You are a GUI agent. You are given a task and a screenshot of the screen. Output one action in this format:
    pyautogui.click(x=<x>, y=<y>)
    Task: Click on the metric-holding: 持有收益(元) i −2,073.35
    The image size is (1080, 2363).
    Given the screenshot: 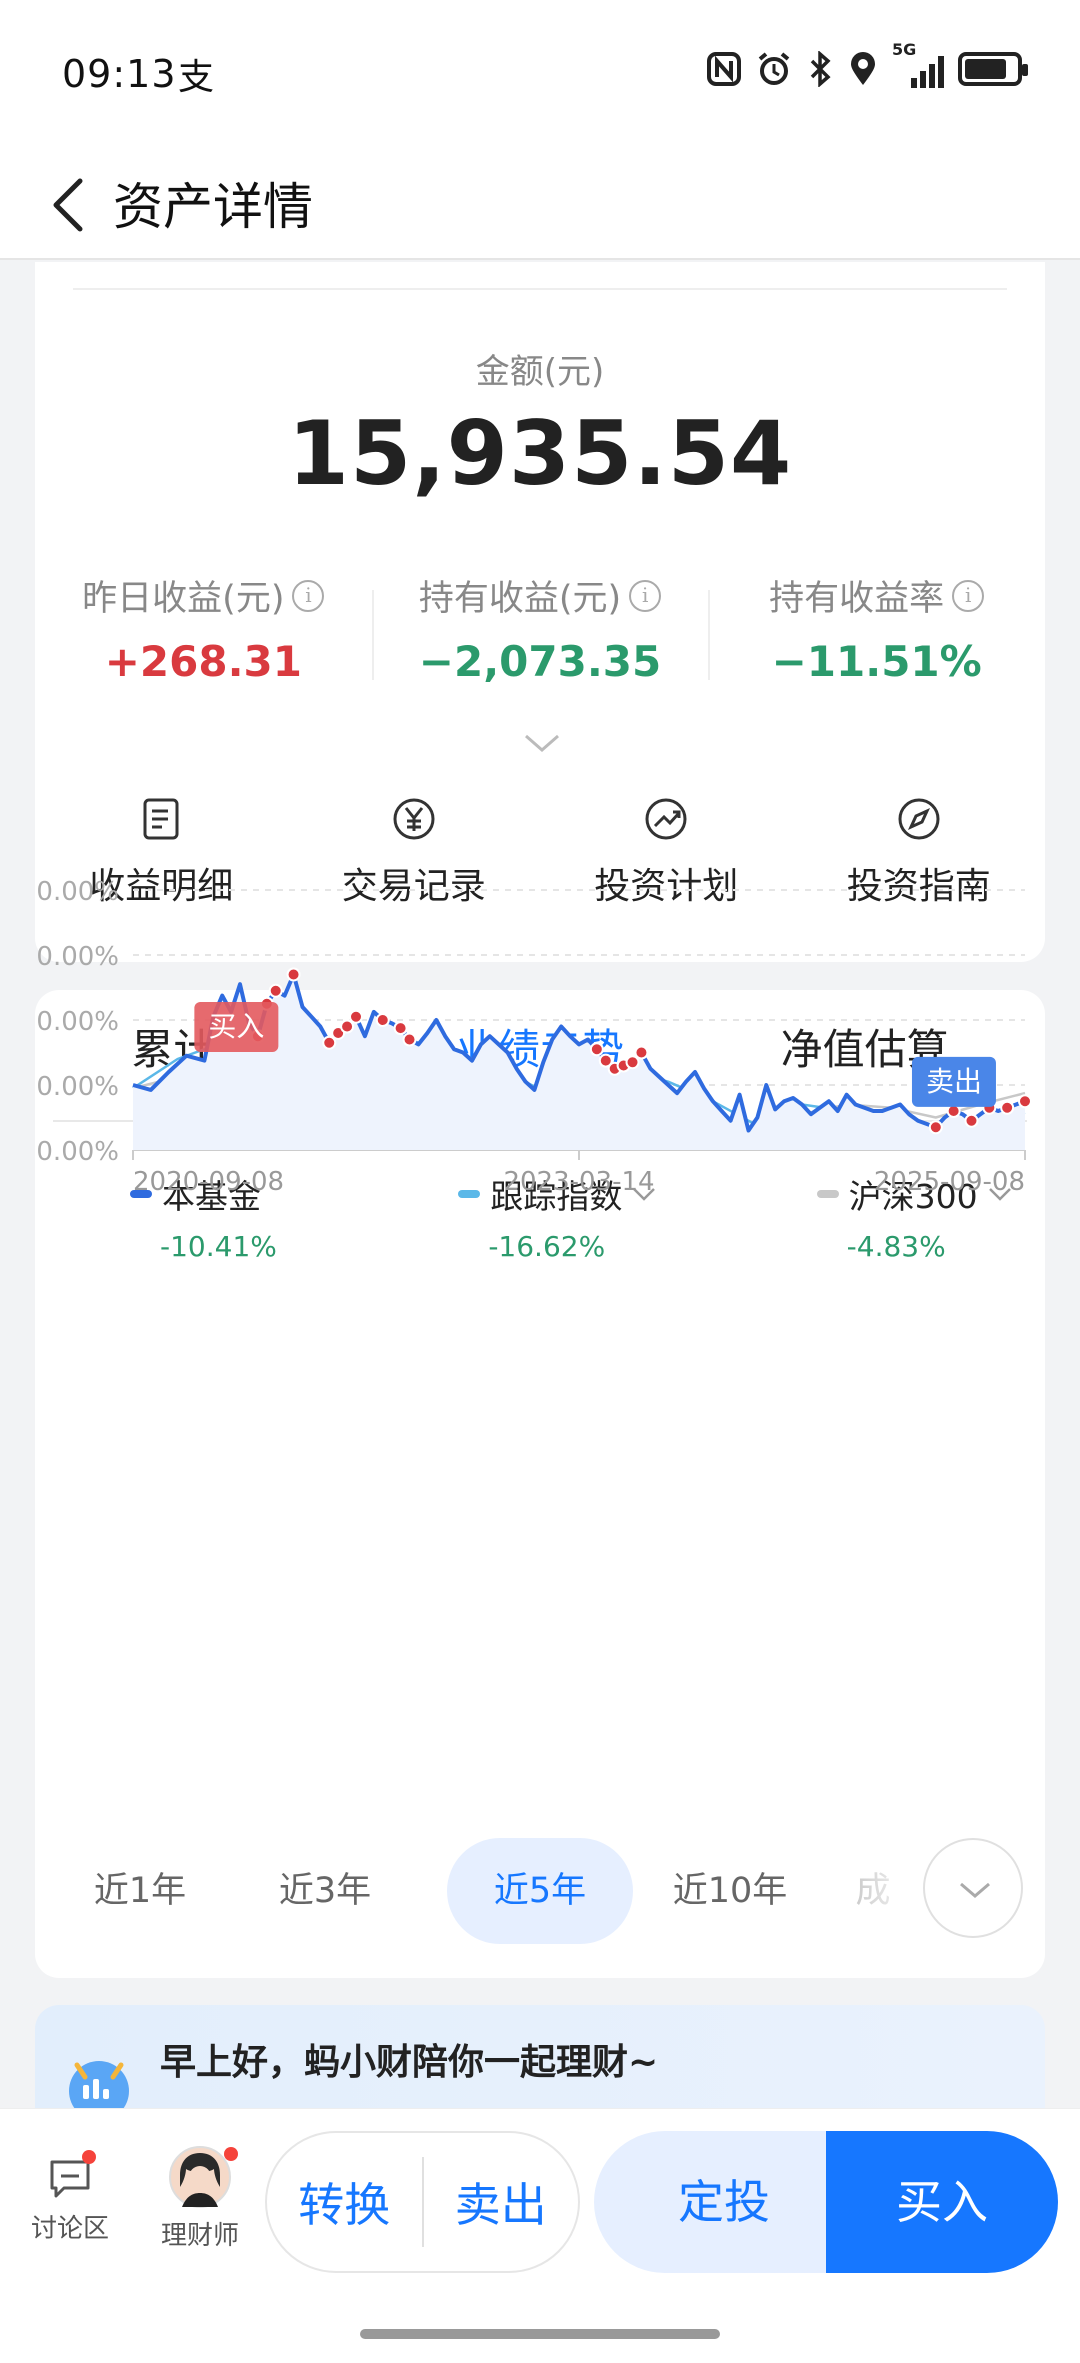 What is the action you would take?
    pyautogui.click(x=540, y=630)
    